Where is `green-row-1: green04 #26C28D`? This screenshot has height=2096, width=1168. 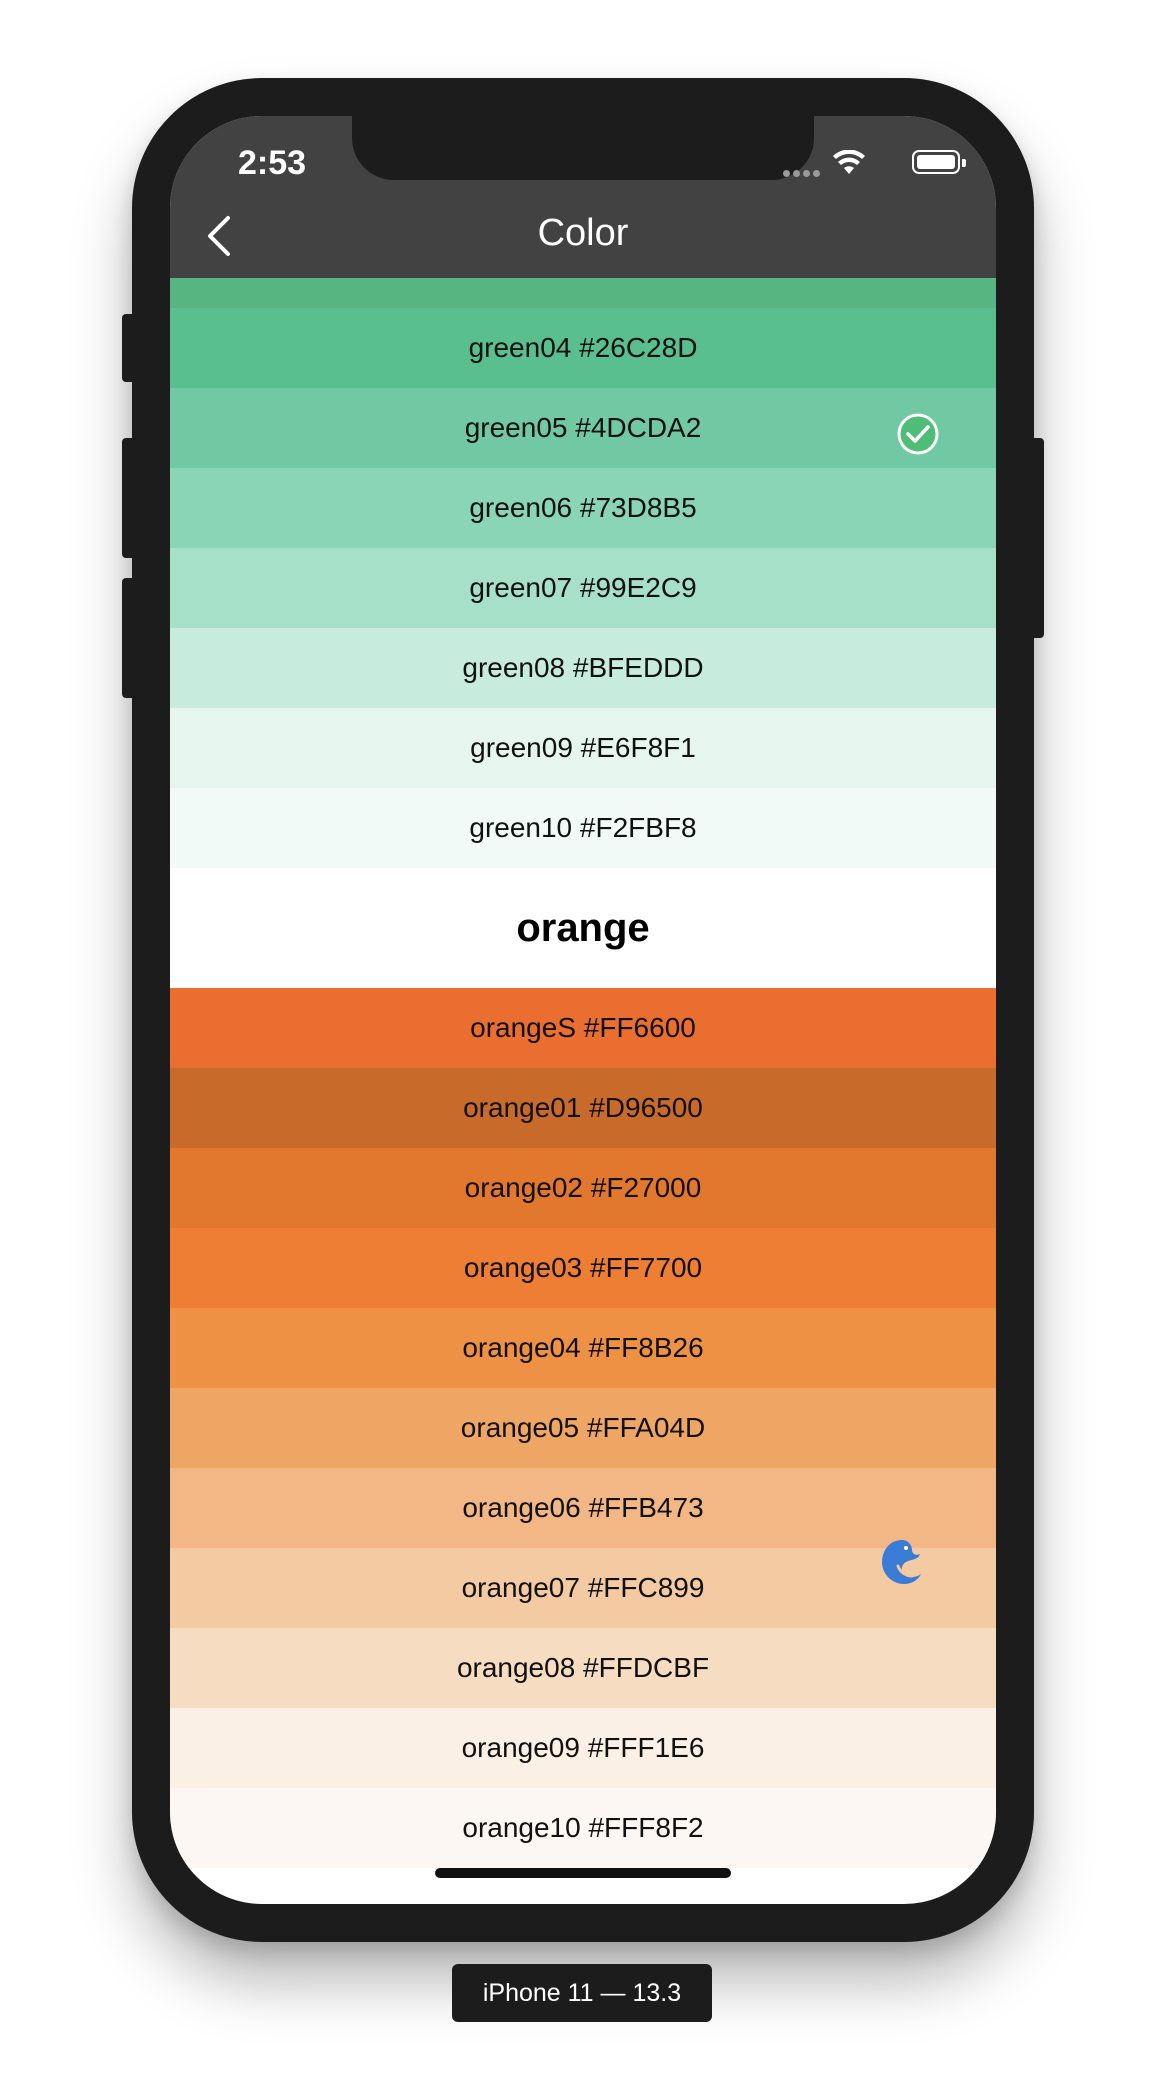 green-row-1: green04 #26C28D is located at coordinates (583, 348).